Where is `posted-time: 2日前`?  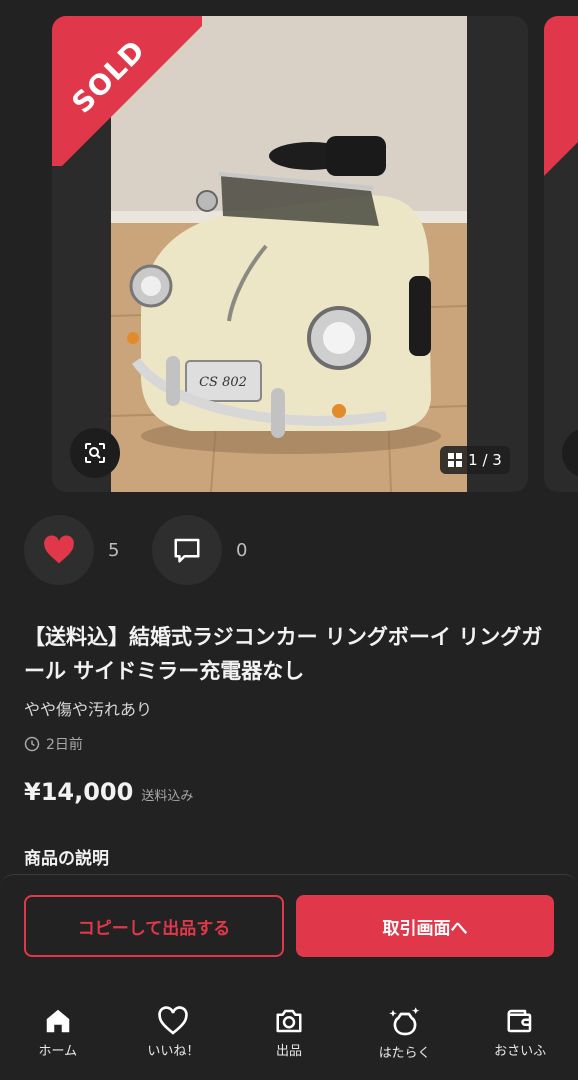
posted-time: 2日前 is located at coordinates (53, 744).